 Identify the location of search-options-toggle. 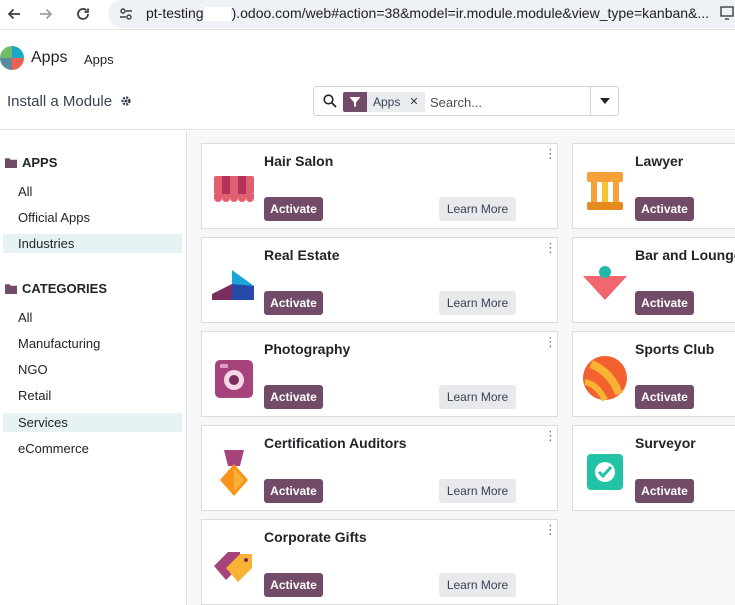
(604, 101).